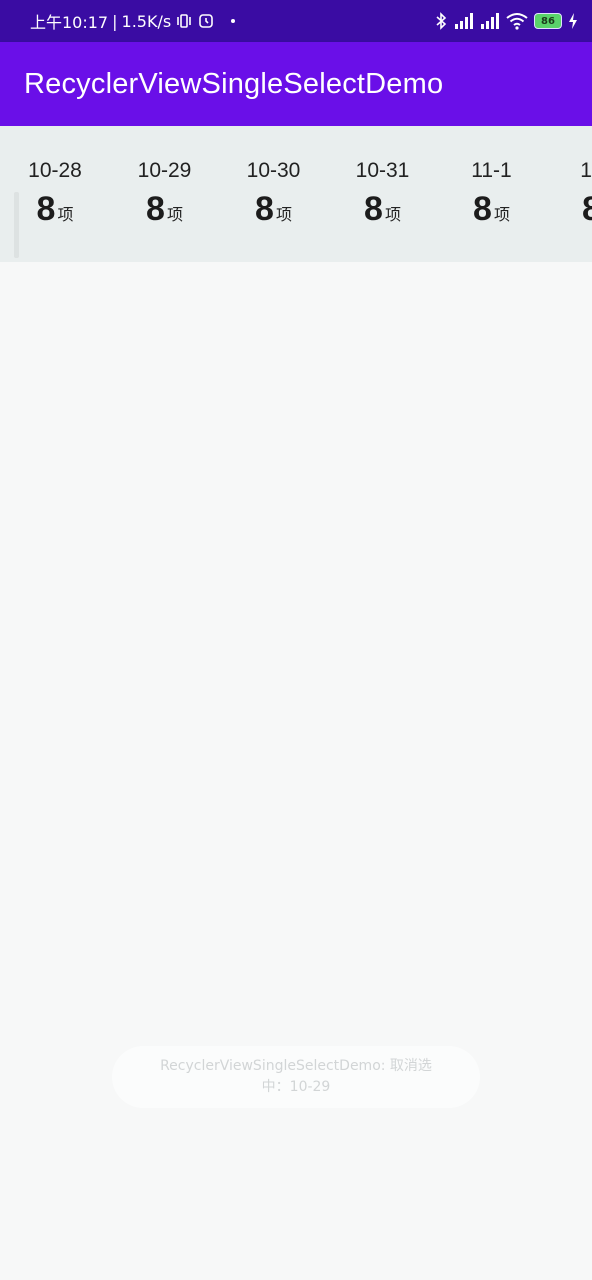 Image resolution: width=592 pixels, height=1280 pixels. What do you see at coordinates (184, 21) in the screenshot?
I see `vibrate-icon` at bounding box center [184, 21].